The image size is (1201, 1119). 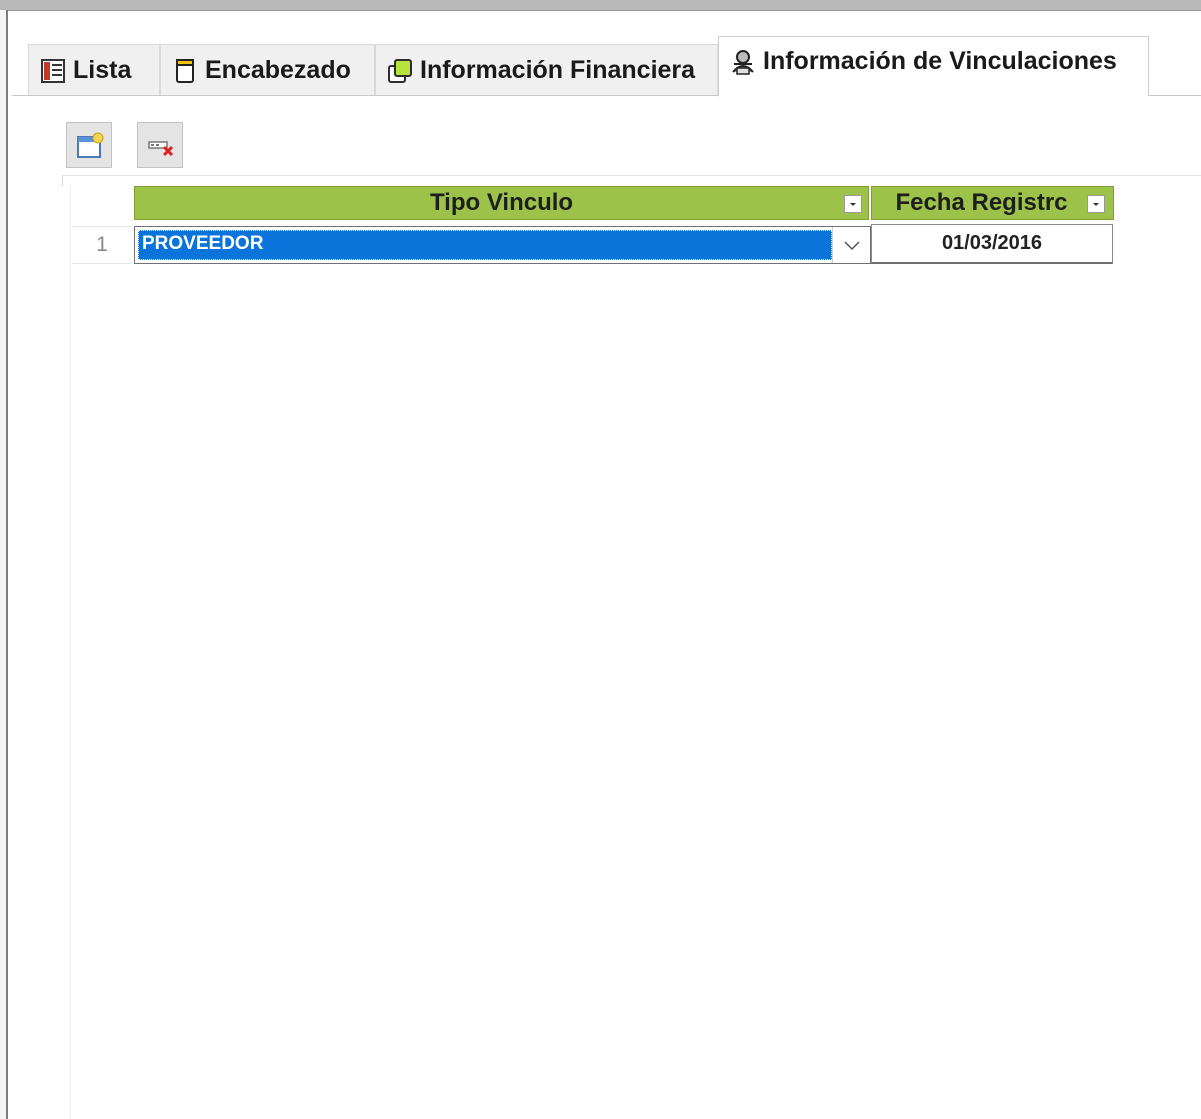 I want to click on delete-record-button, so click(x=160, y=145).